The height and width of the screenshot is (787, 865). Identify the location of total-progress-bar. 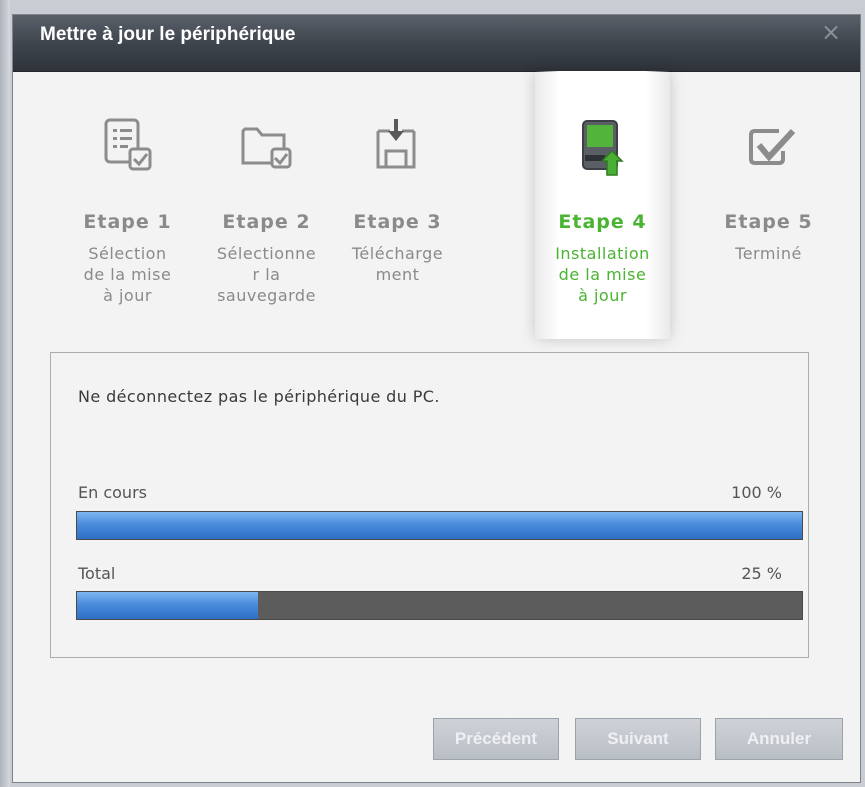
(439, 605).